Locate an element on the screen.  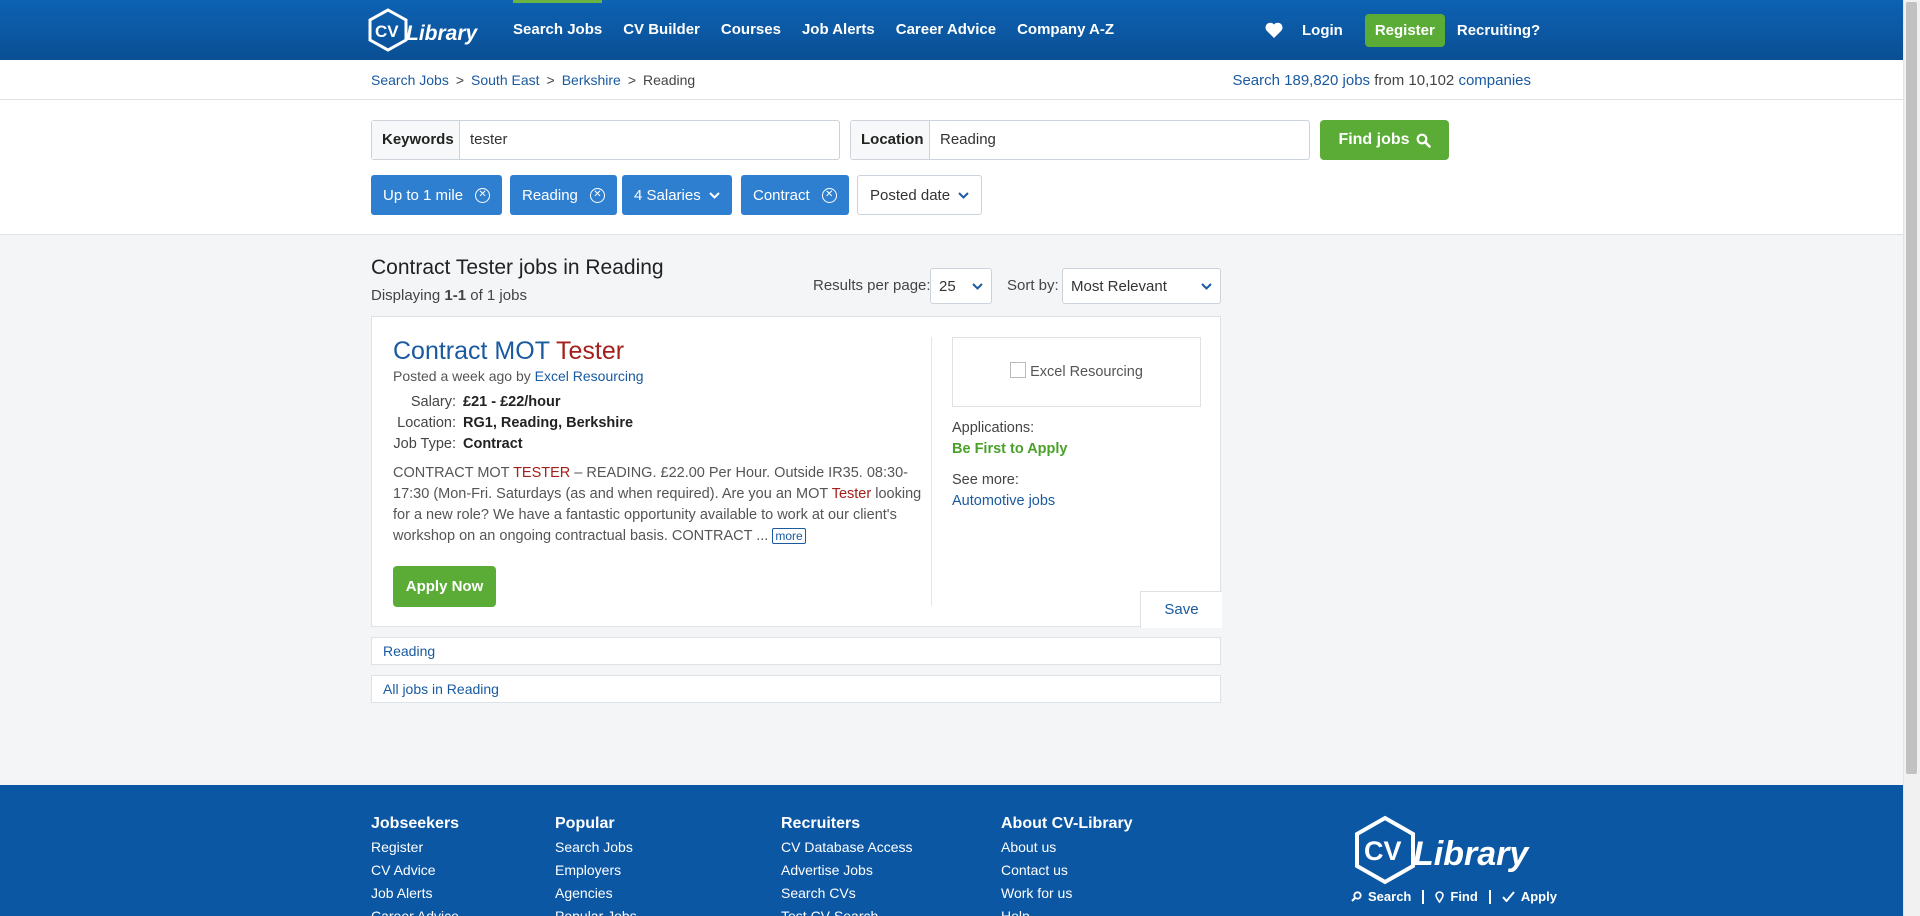
footer-link: Help is located at coordinates (1067, 912).